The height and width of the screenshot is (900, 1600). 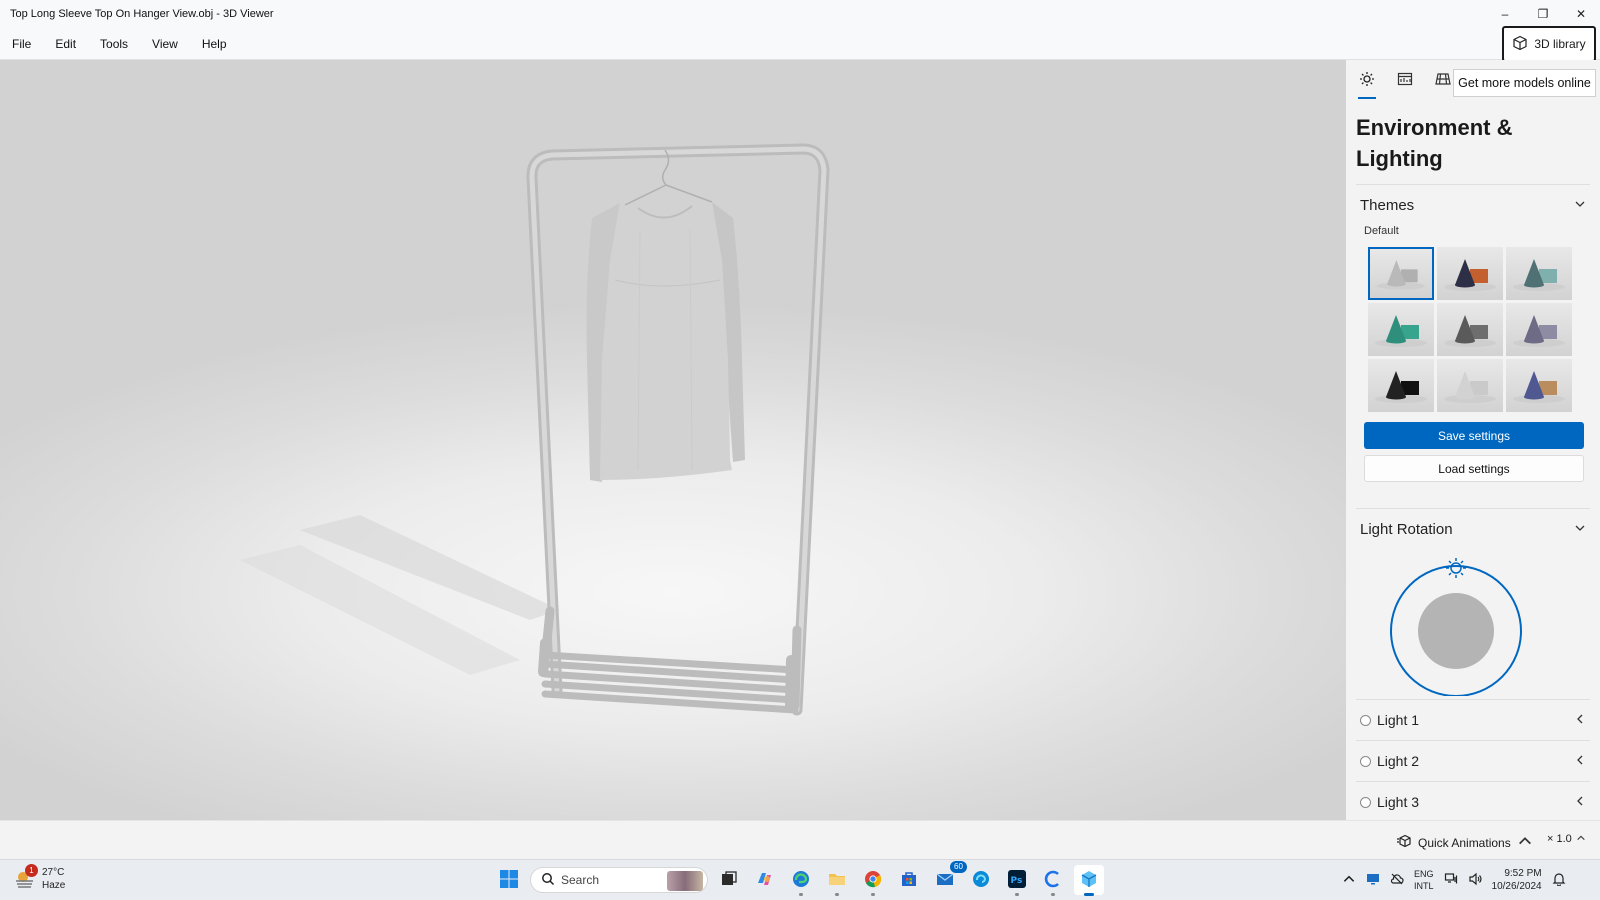 I want to click on cloud-offline-icon, so click(x=1397, y=880).